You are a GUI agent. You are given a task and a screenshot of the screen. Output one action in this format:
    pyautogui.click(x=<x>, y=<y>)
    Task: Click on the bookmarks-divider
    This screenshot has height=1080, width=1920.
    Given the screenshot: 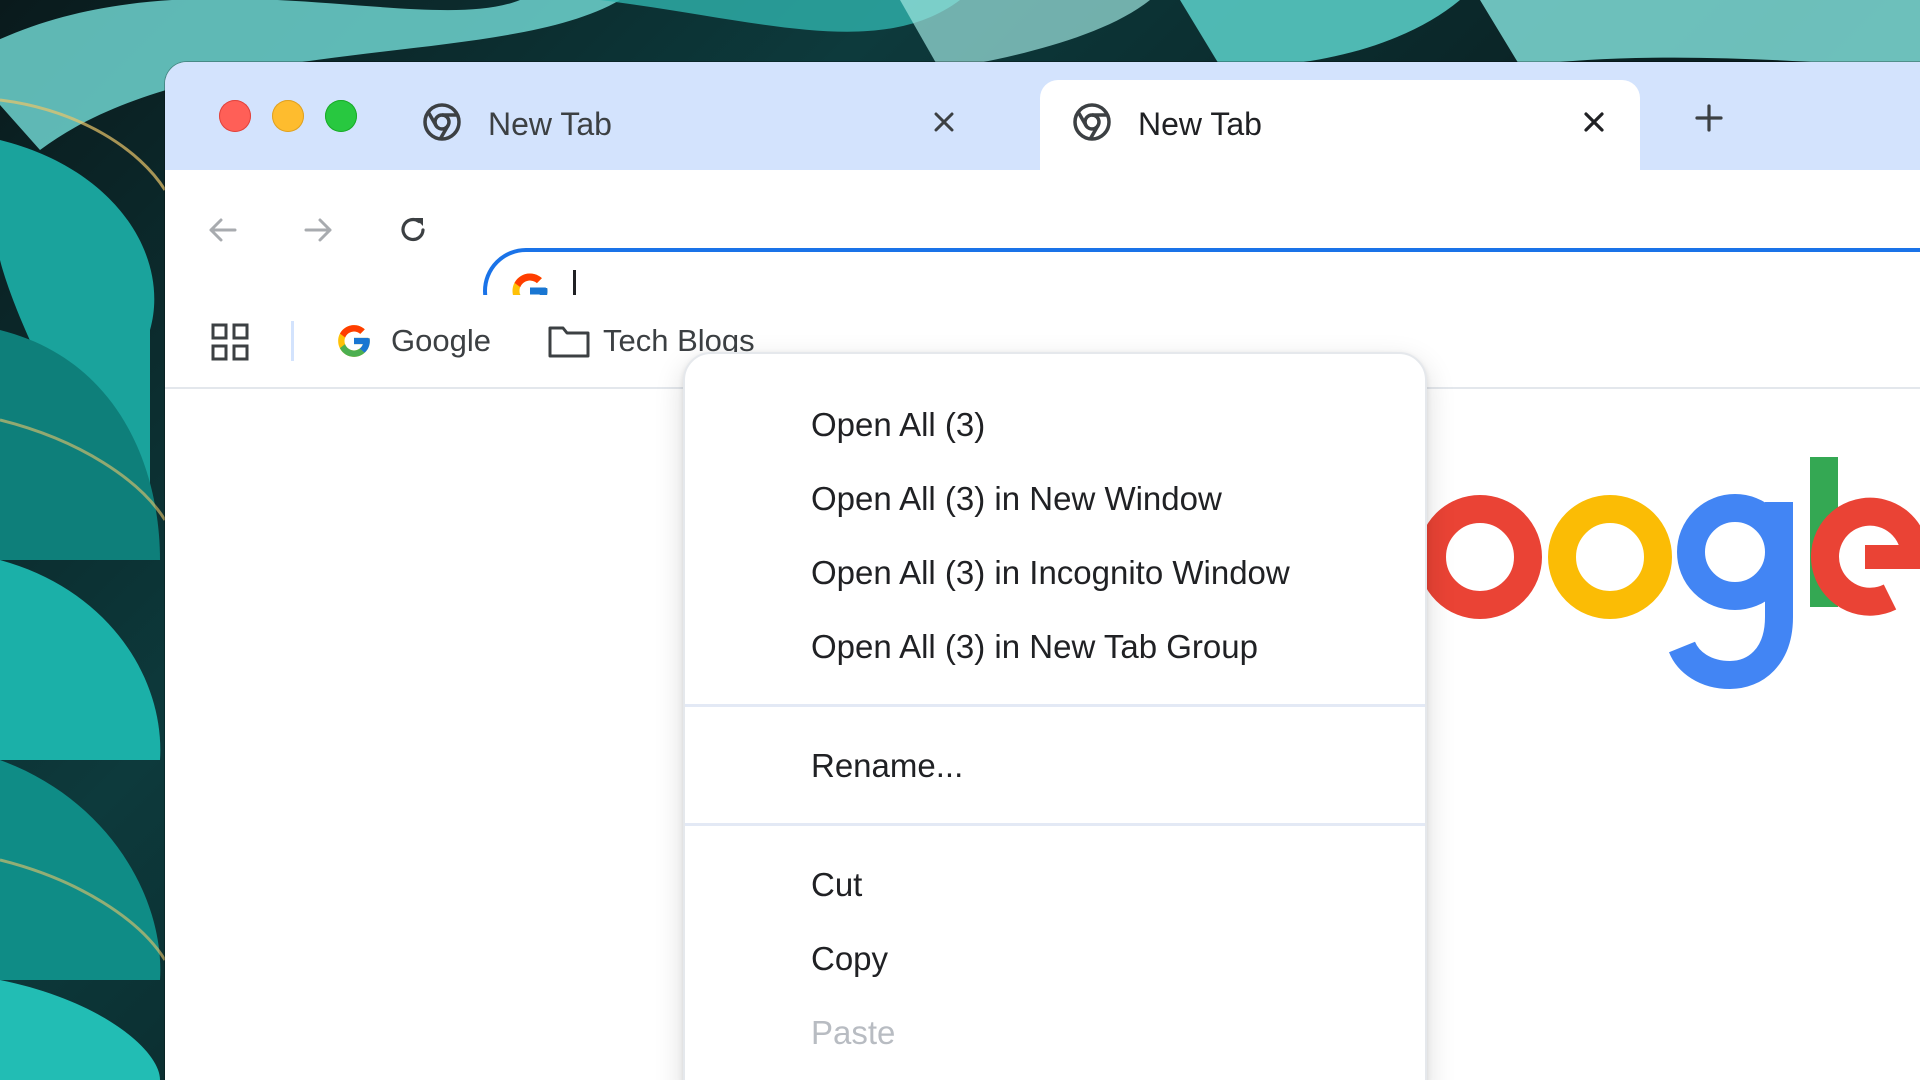 What is the action you would take?
    pyautogui.click(x=292, y=341)
    